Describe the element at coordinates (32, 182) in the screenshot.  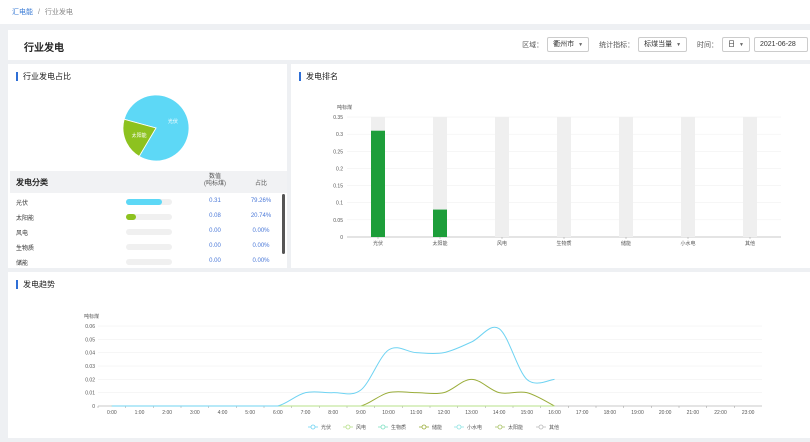
I see `col-category: 发电分类` at that location.